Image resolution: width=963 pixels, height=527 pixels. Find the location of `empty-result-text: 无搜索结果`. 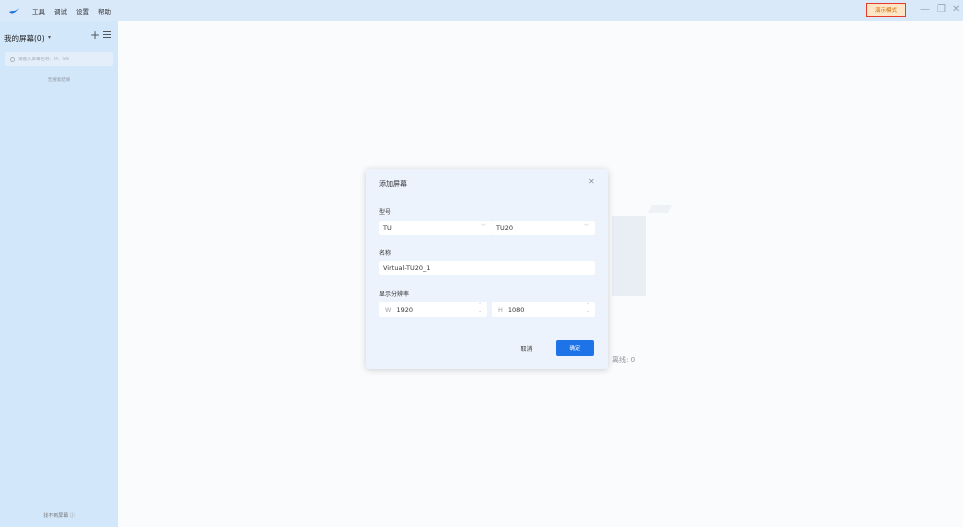

empty-result-text: 无搜索结果 is located at coordinates (59, 80).